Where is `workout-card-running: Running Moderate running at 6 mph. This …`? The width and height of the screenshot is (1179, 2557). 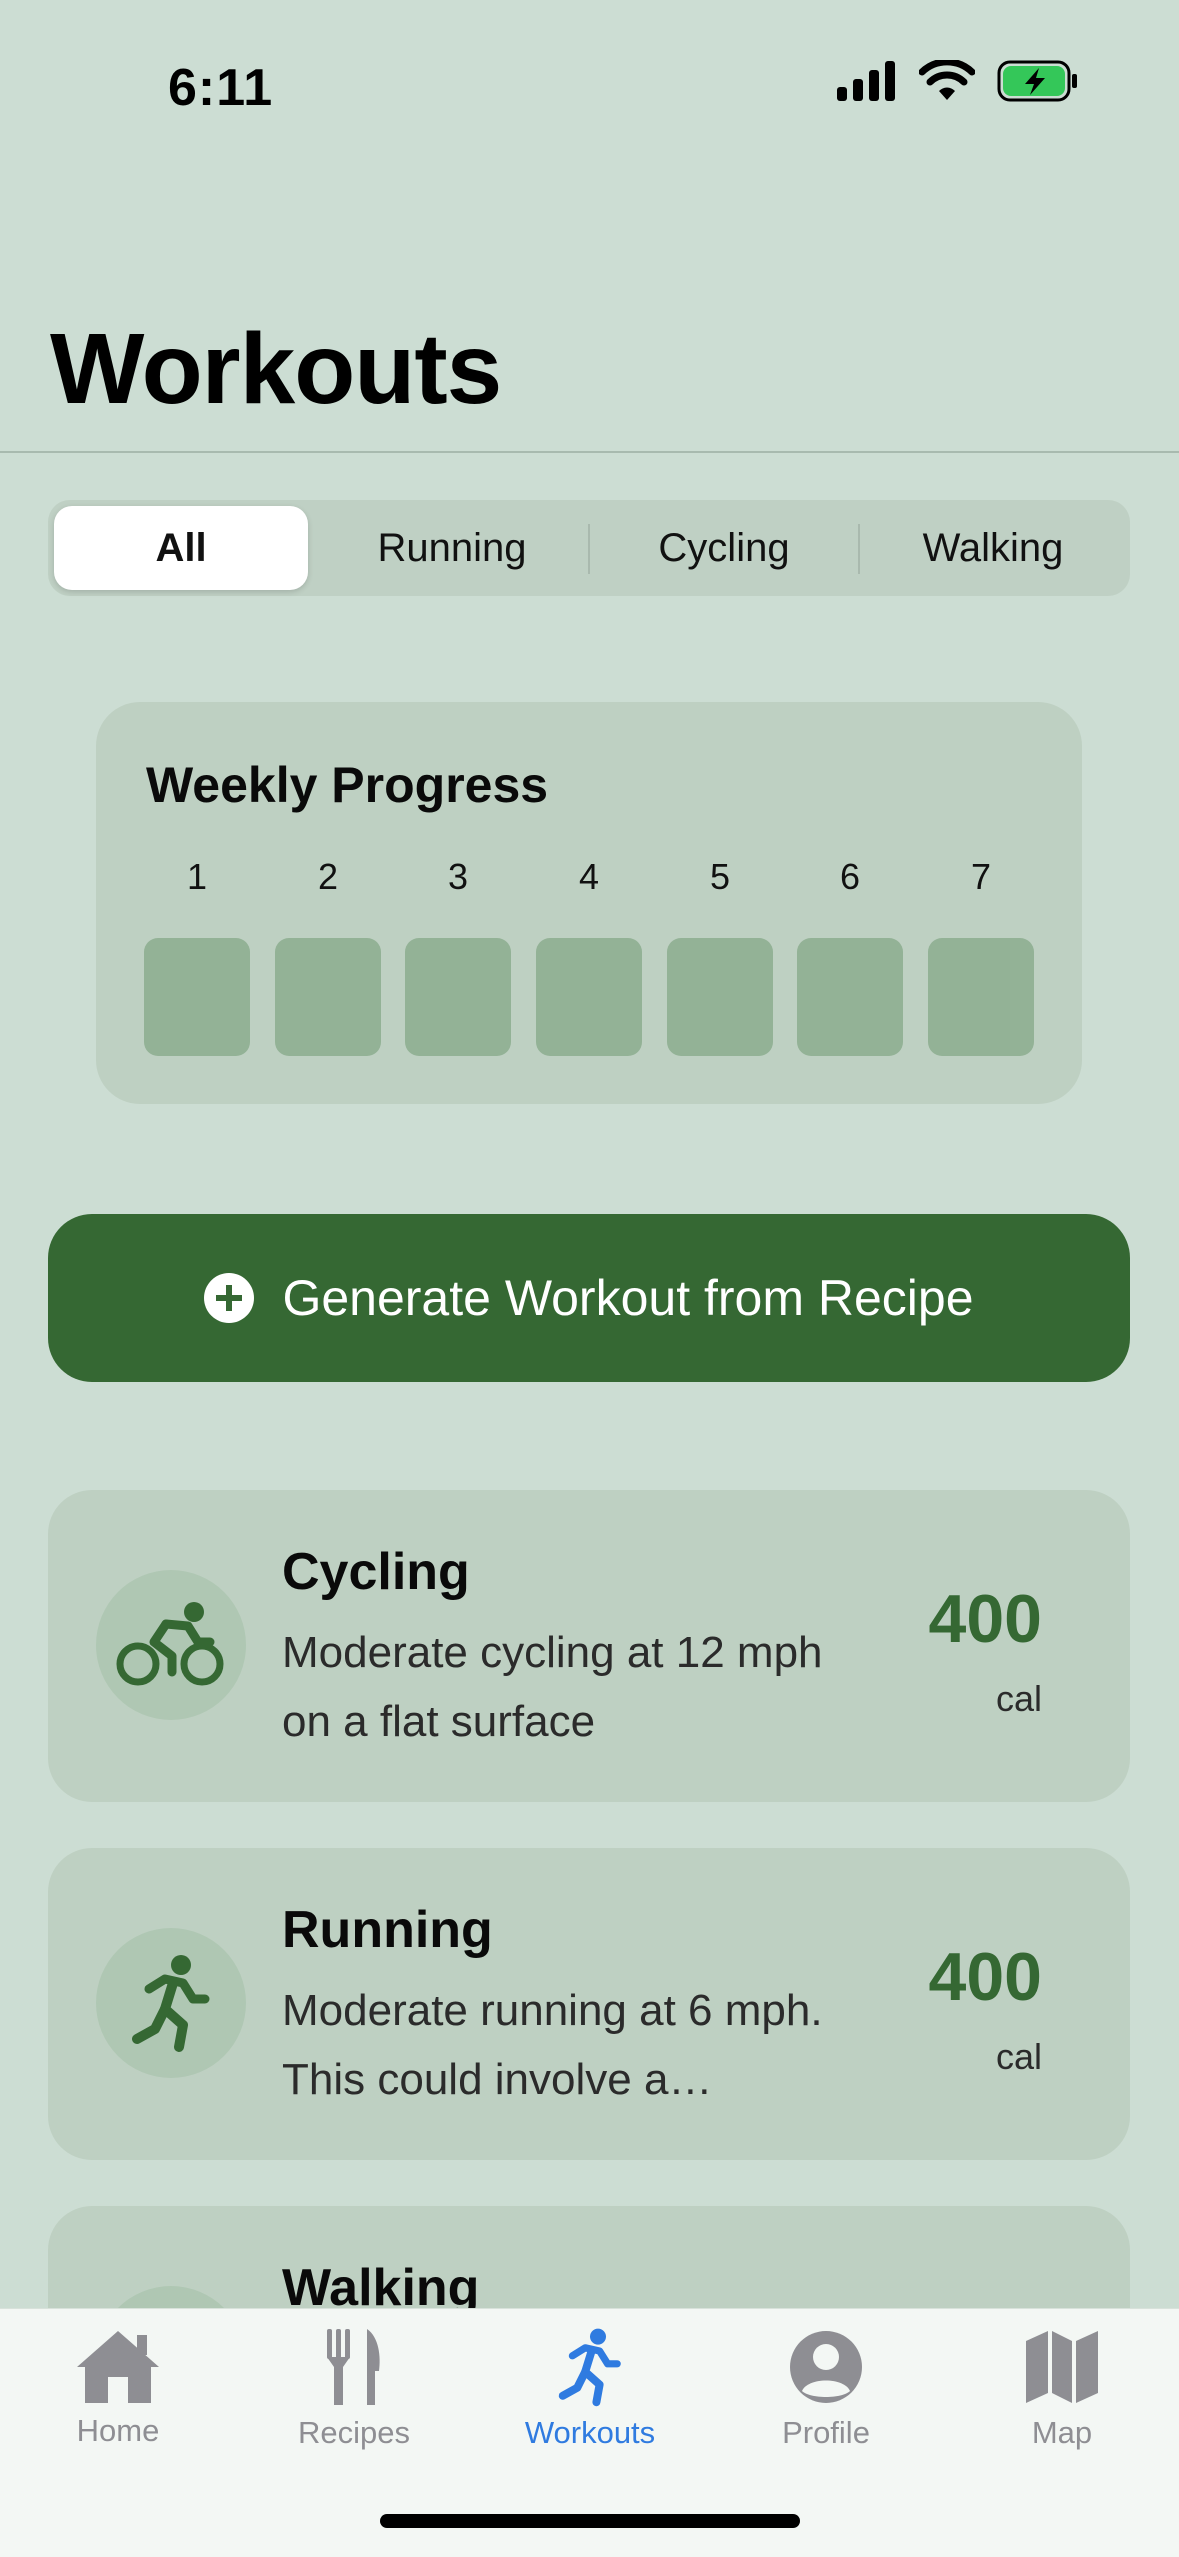 workout-card-running: Running Moderate running at 6 mph. This … is located at coordinates (589, 2004).